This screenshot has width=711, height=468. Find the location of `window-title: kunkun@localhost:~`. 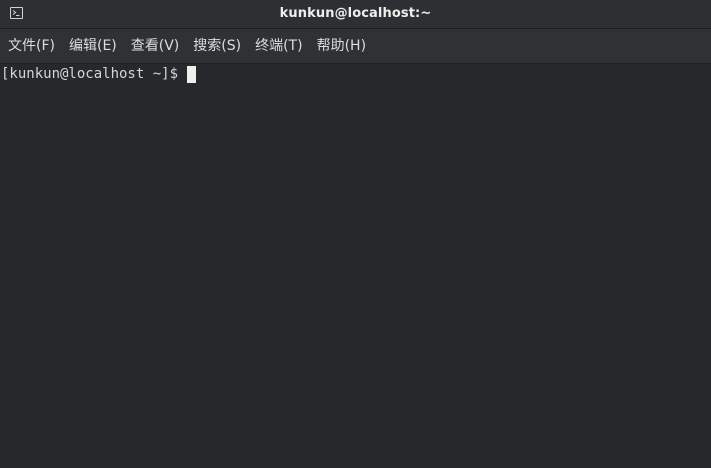

window-title: kunkun@localhost:~ is located at coordinates (355, 13).